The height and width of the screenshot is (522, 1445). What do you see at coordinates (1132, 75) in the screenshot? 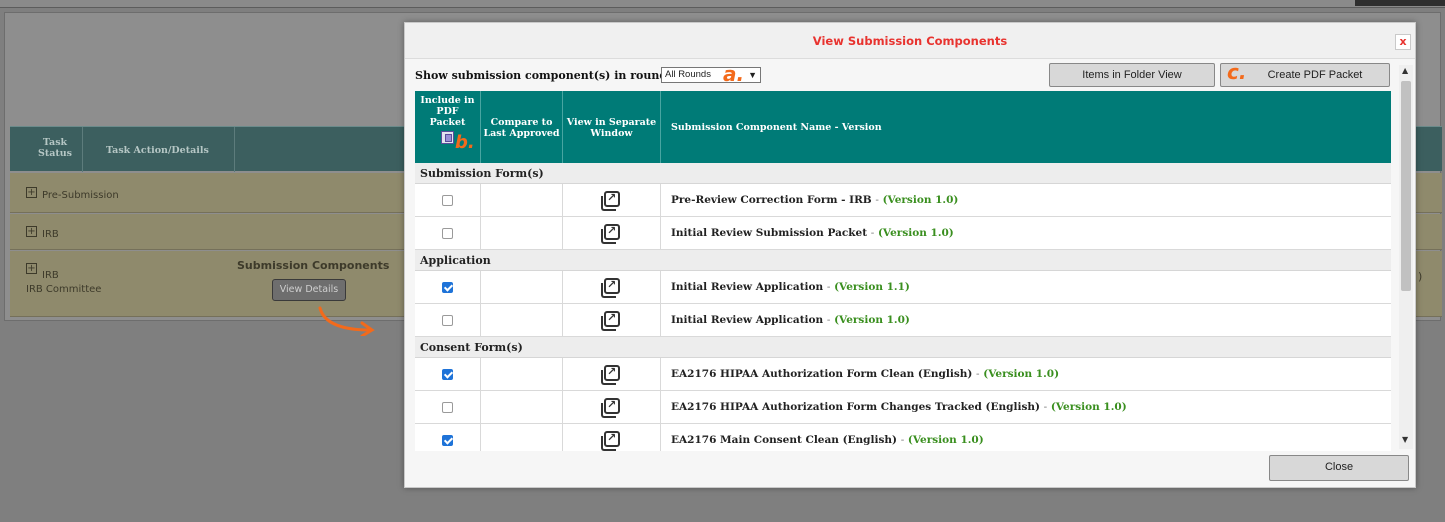
I see `items-in-folder-view-button: Items in Folder View` at bounding box center [1132, 75].